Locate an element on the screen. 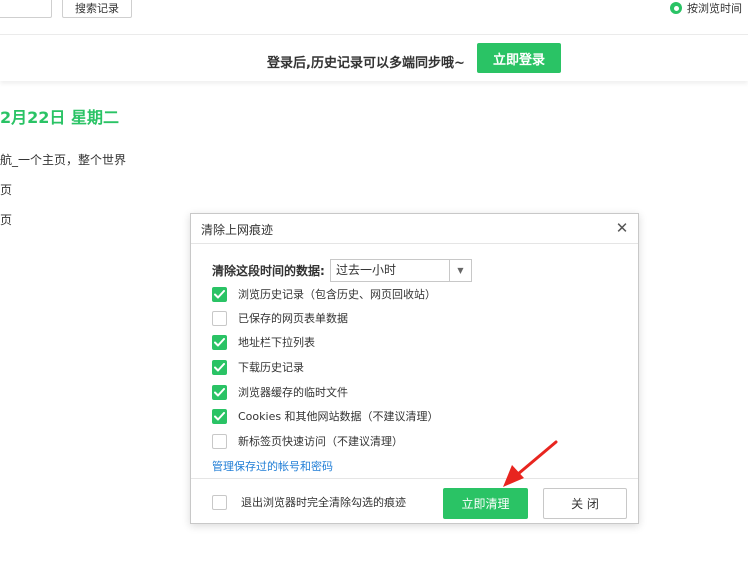  option-address-bar-list: 地址栏下拉列表 is located at coordinates (263, 342).